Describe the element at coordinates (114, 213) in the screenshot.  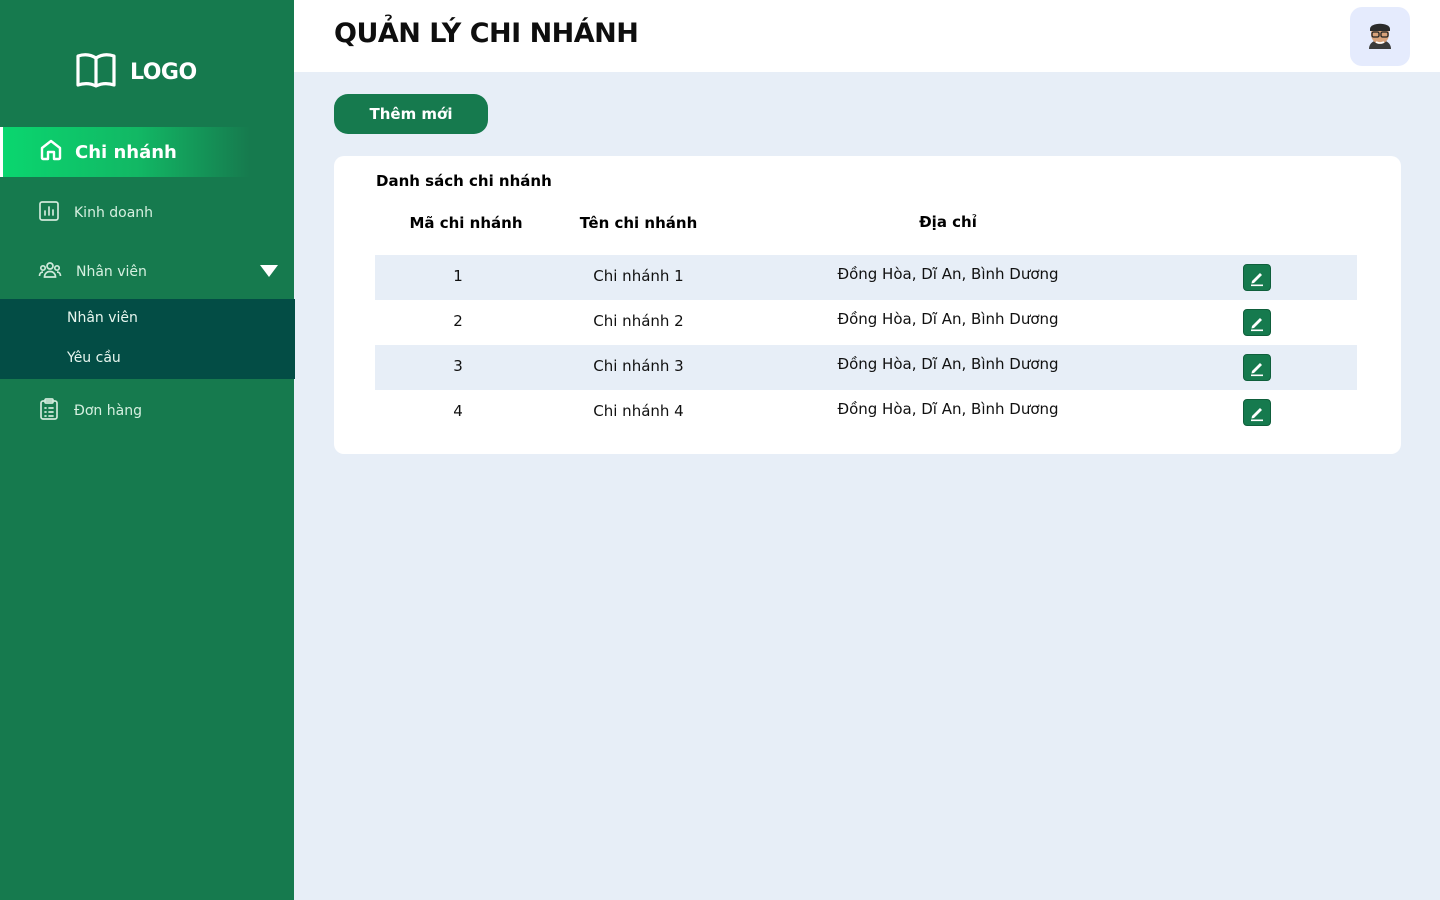
I see `sidebar-item-label: Kinh doanh` at that location.